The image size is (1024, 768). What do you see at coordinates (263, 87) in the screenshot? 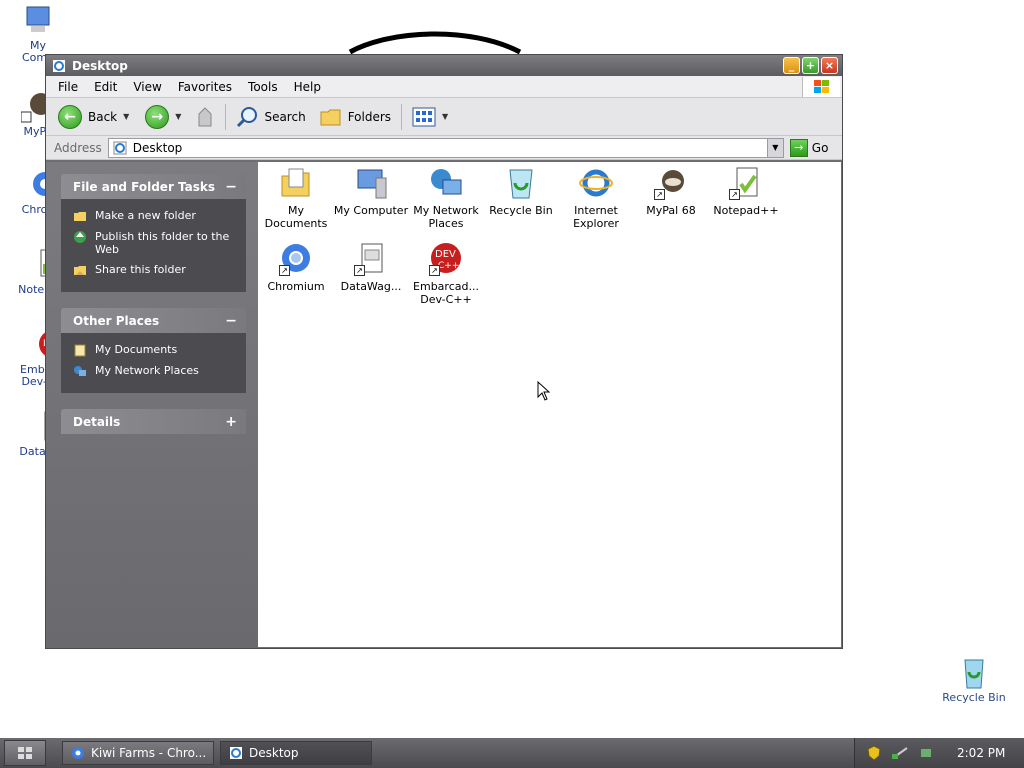
I see `menu-tools: Tools` at bounding box center [263, 87].